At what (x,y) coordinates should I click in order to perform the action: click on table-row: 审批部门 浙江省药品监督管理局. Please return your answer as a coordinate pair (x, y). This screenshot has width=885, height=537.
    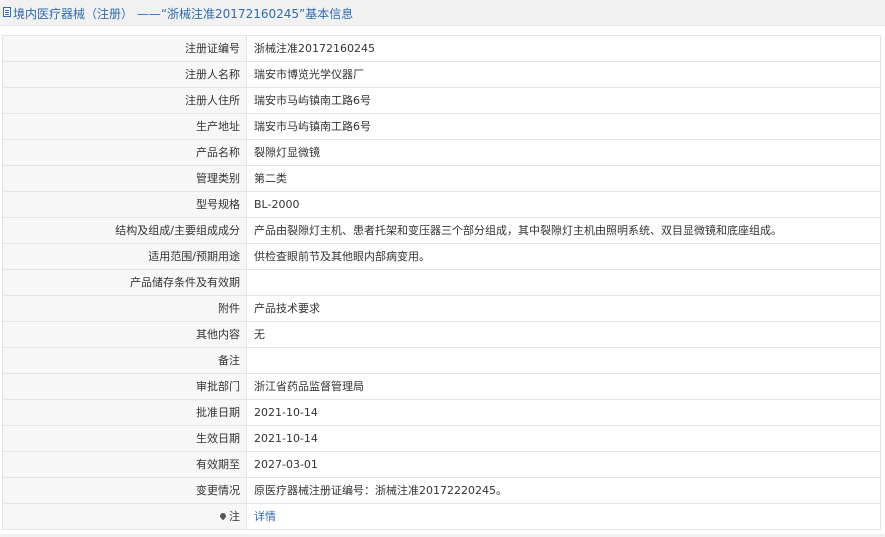
    Looking at the image, I should click on (441, 386).